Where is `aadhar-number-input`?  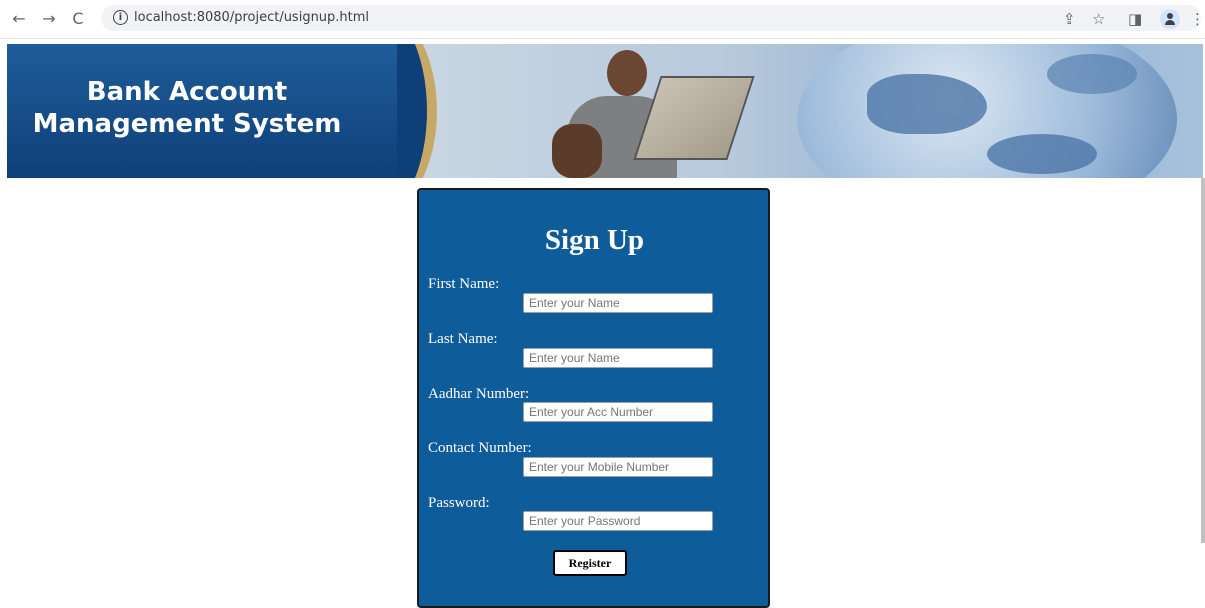
aadhar-number-input is located at coordinates (618, 412).